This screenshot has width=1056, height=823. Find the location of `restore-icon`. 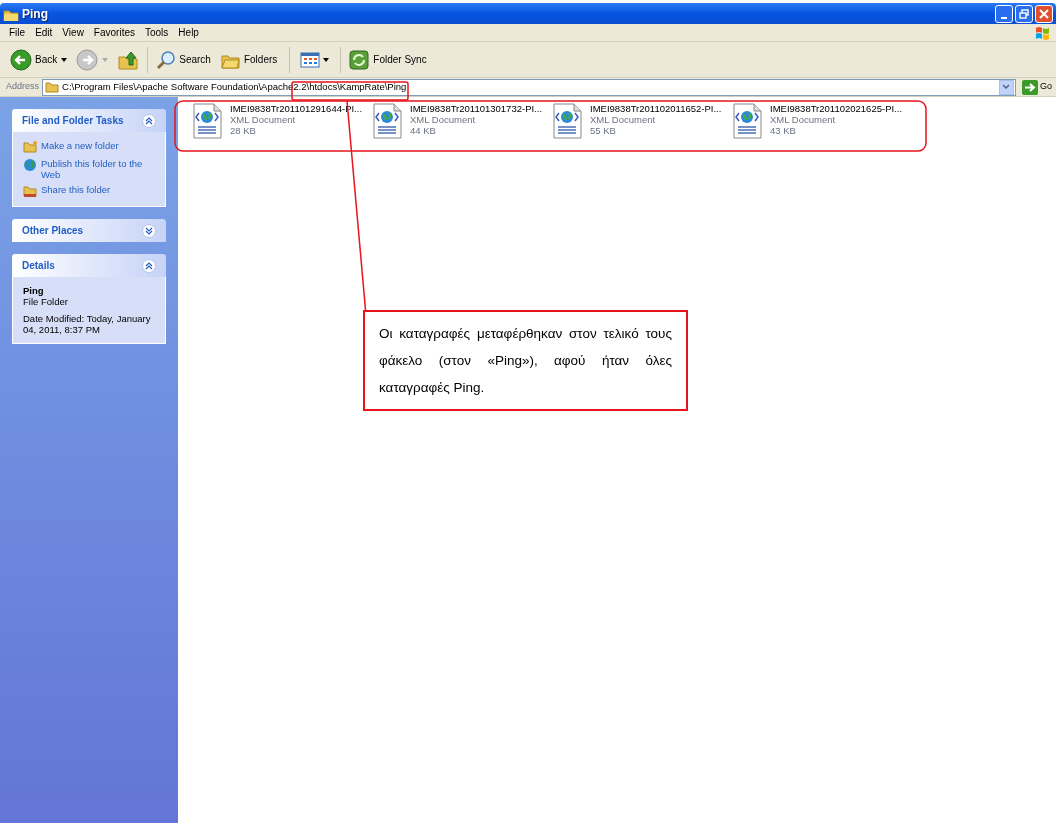

restore-icon is located at coordinates (1024, 13).